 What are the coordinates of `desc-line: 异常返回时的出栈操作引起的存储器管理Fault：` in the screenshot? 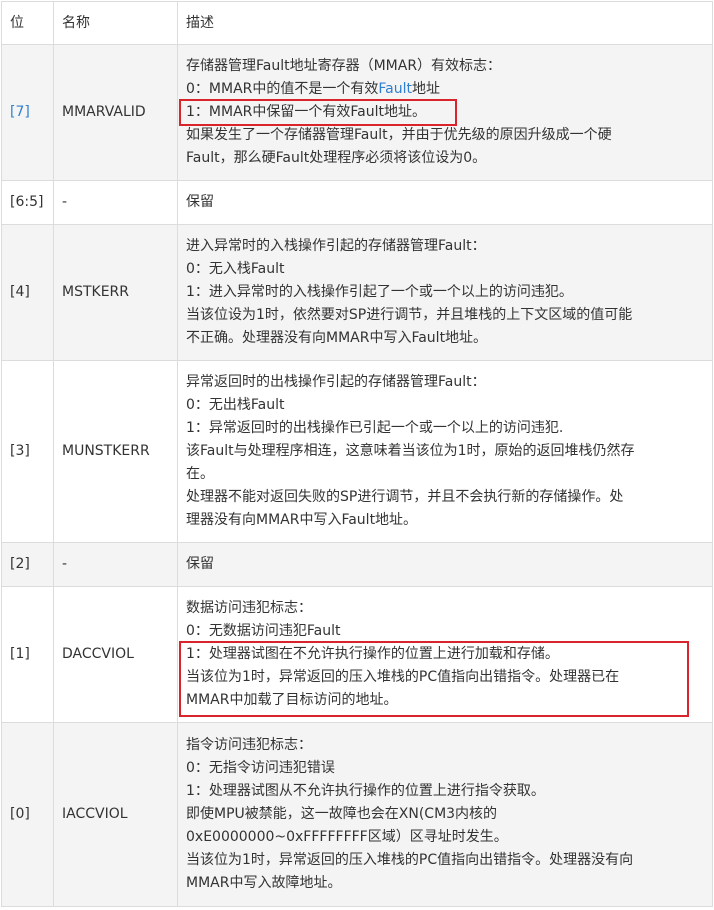 It's located at (336, 382).